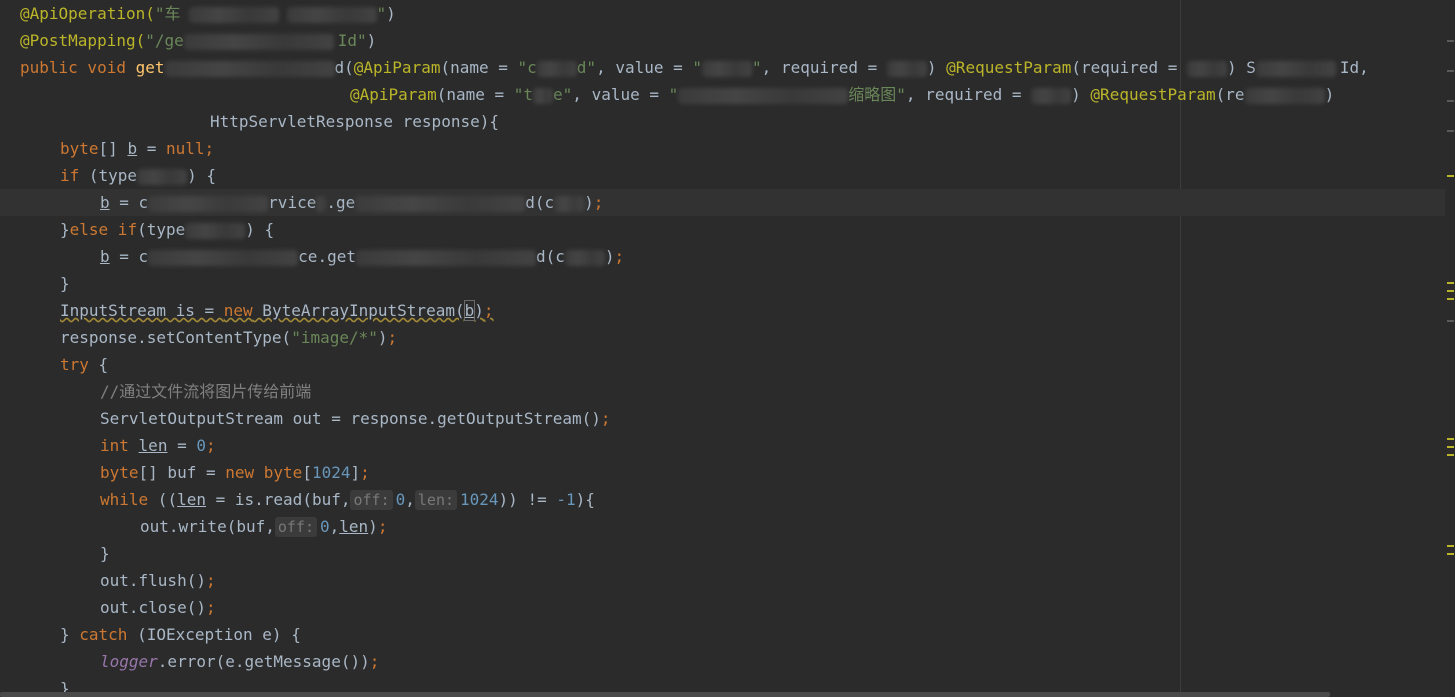 This screenshot has width=1455, height=697. Describe the element at coordinates (161, 229) in the screenshot. I see `code-text: (type` at that location.